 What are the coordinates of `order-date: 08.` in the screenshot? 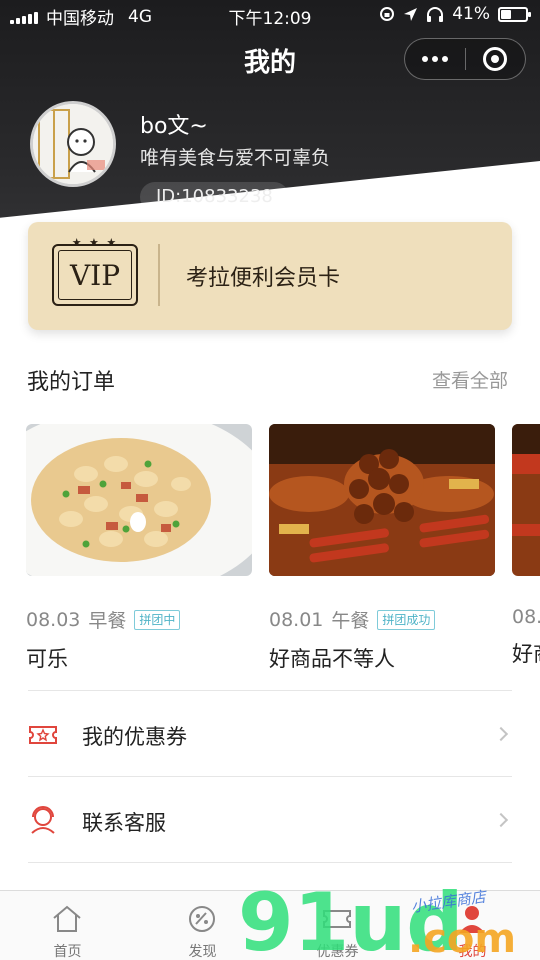 It's located at (526, 617).